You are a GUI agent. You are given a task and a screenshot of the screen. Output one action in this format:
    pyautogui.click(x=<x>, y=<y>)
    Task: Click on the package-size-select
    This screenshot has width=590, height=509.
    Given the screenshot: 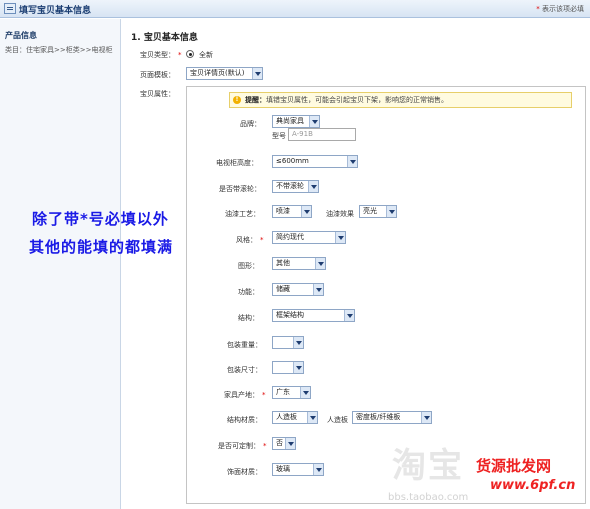 What is the action you would take?
    pyautogui.click(x=288, y=367)
    